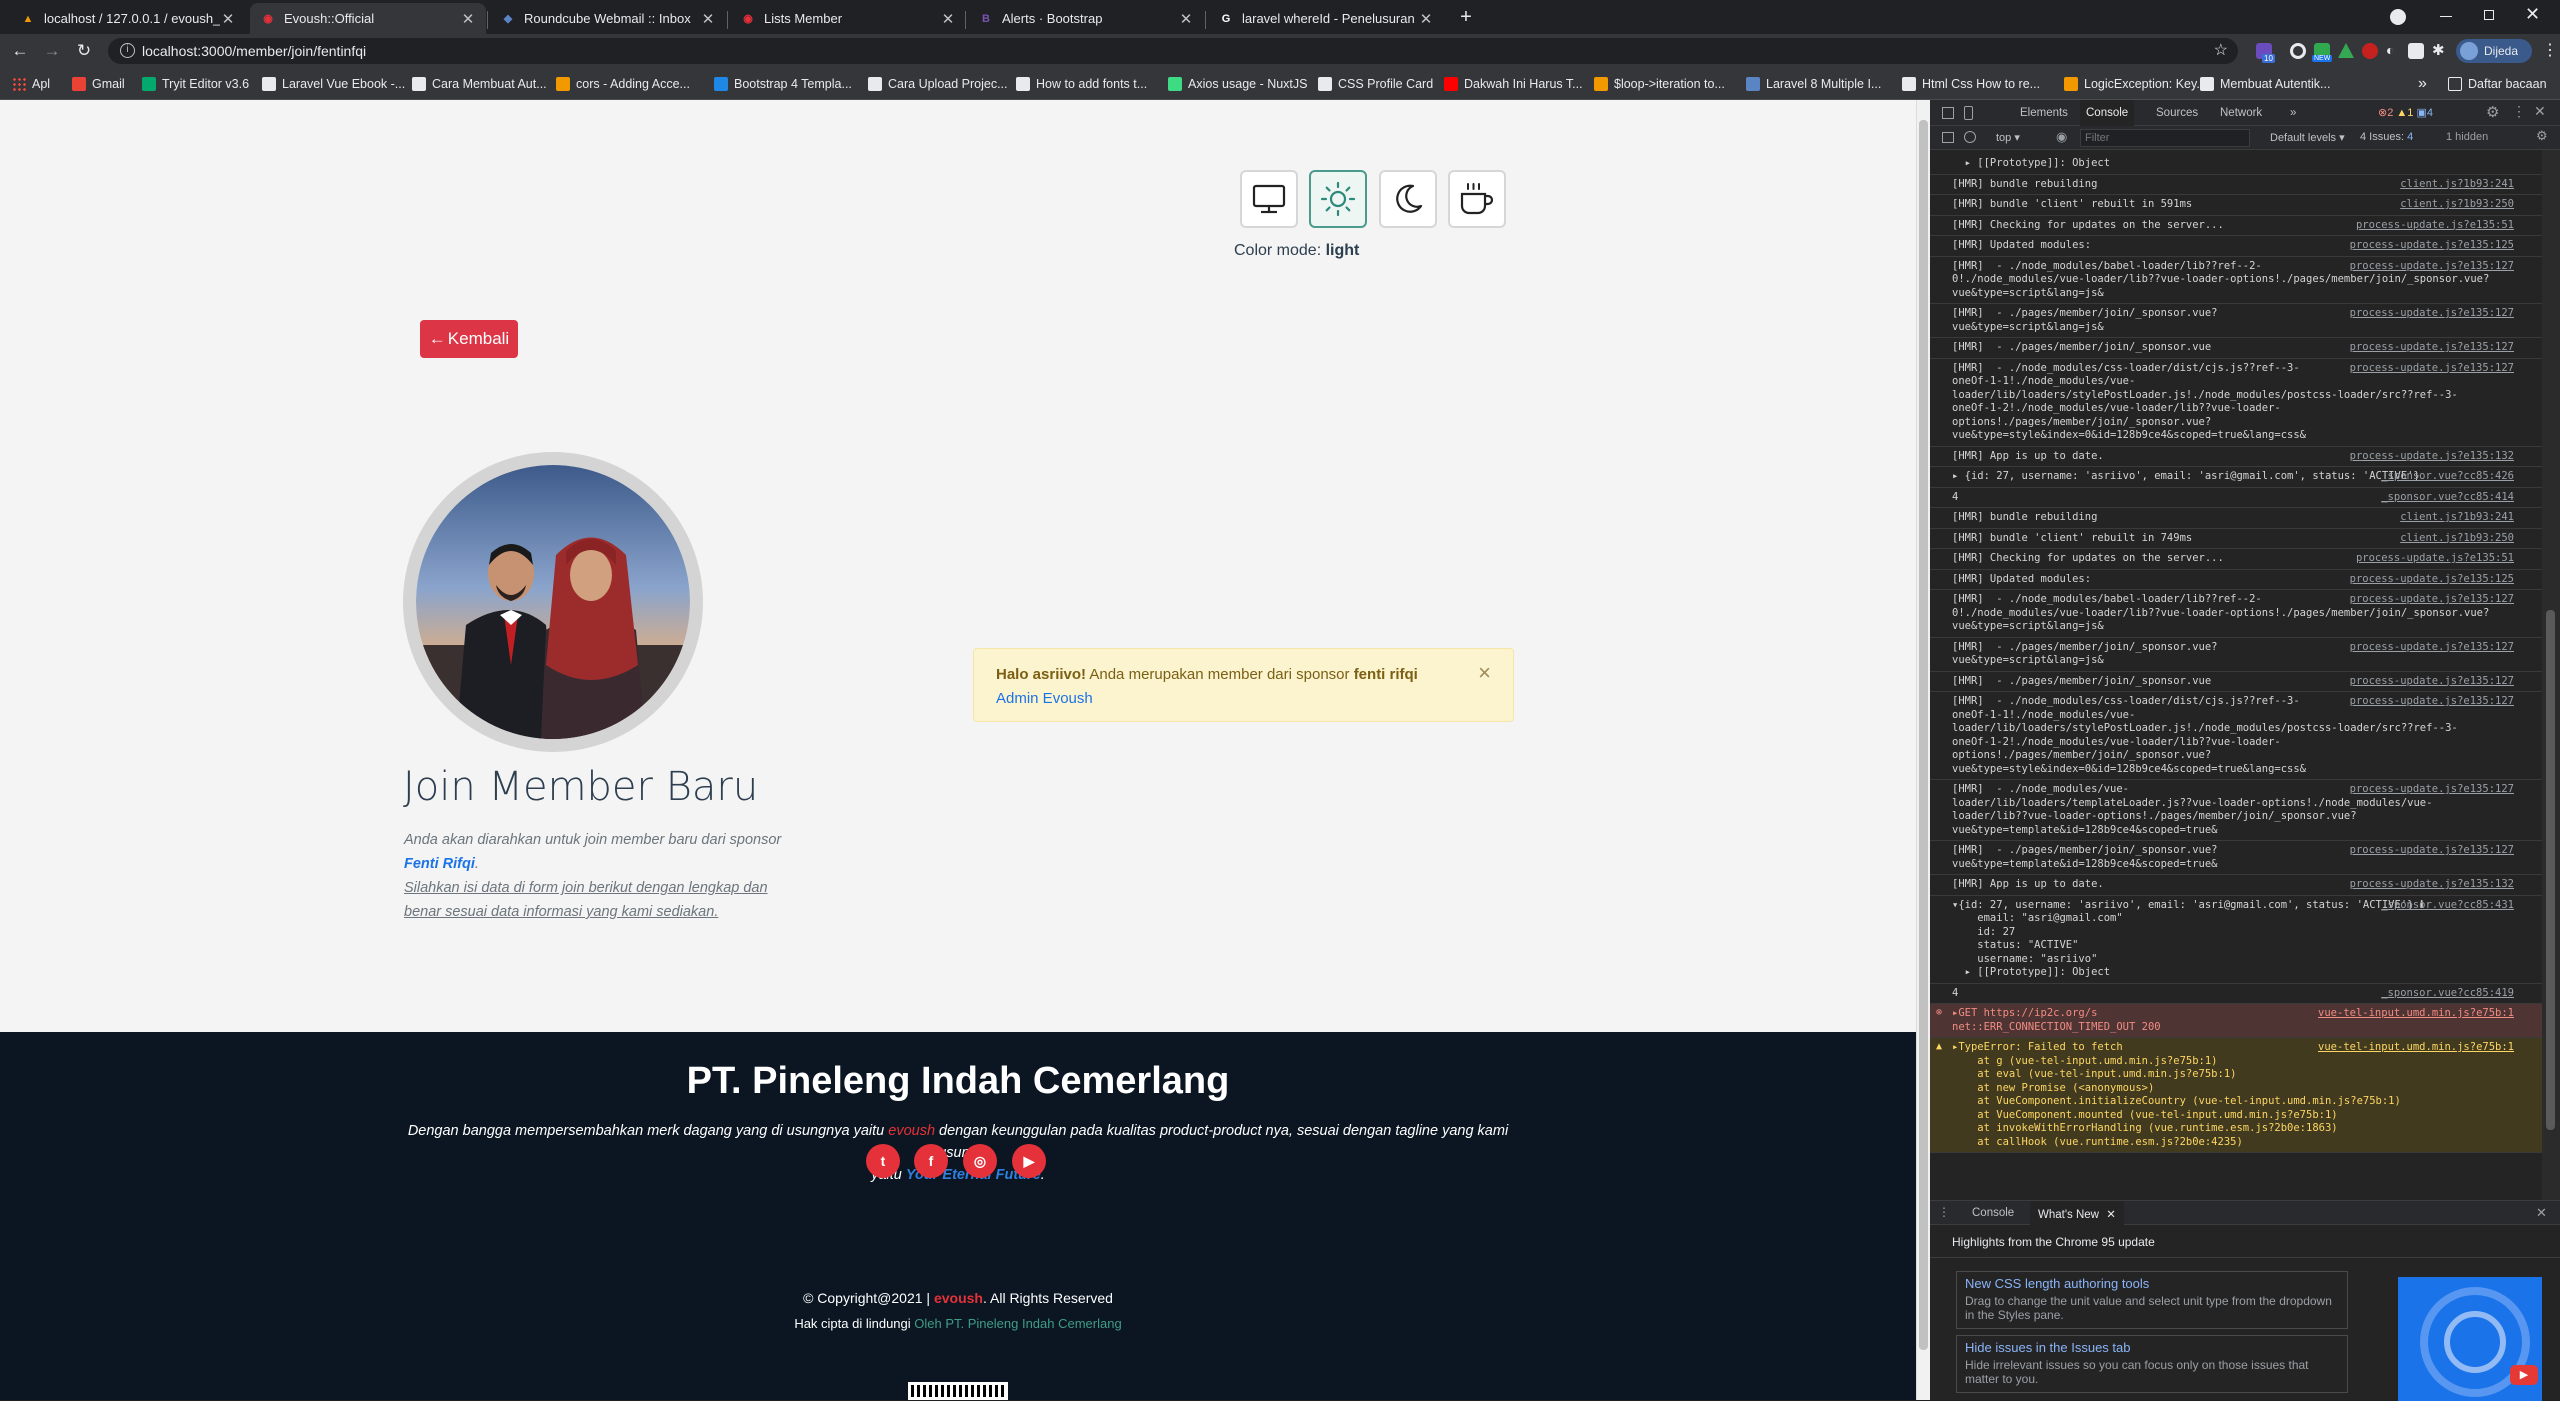 This screenshot has width=2560, height=1401. What do you see at coordinates (2416, 1047) in the screenshot?
I see `console-source-link: vue-tel-input.umd.min.js?e75b:1` at bounding box center [2416, 1047].